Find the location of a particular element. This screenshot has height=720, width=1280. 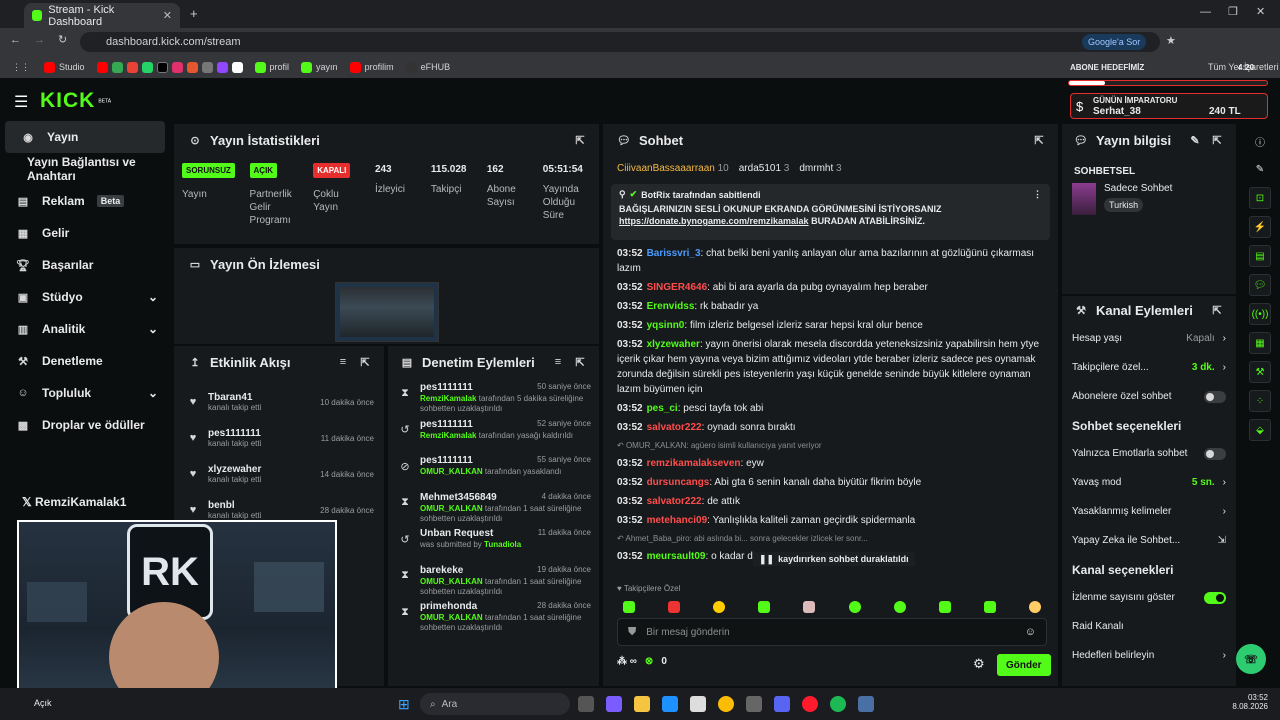

edge-icon is located at coordinates (670, 704).